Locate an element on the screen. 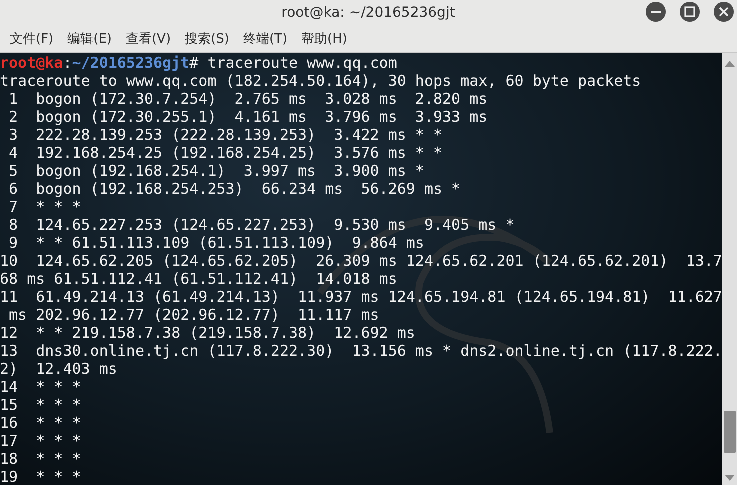 This screenshot has height=485, width=737. terminal-output-line: 9 * * 61.51.113.109 (61.51.113.109) 9.864 ms is located at coordinates (217, 243).